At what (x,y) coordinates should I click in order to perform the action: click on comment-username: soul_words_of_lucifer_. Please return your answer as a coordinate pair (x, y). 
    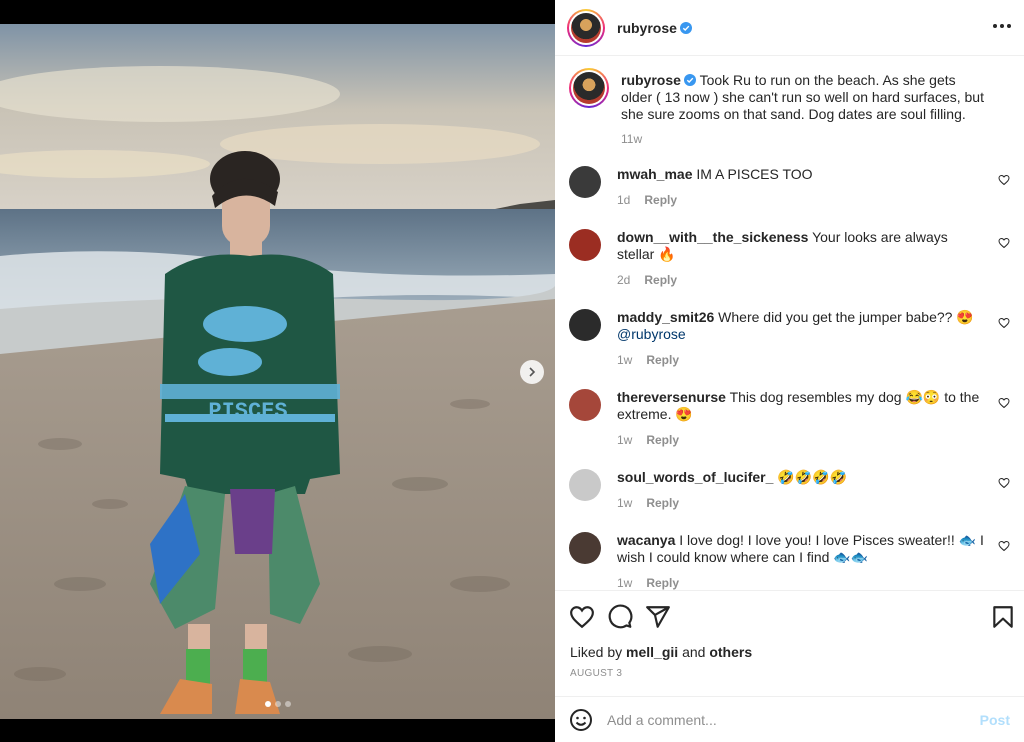
    Looking at the image, I should click on (695, 477).